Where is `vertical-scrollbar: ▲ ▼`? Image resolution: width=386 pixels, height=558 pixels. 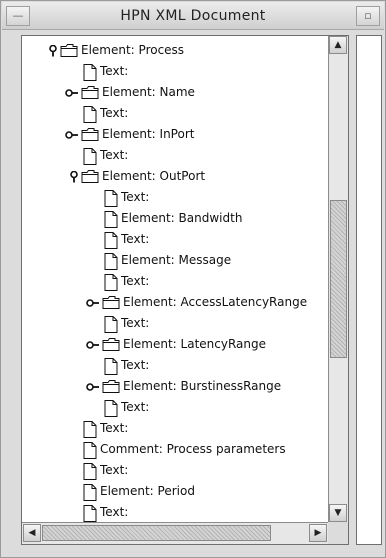
vertical-scrollbar: ▲ ▼ is located at coordinates (338, 279).